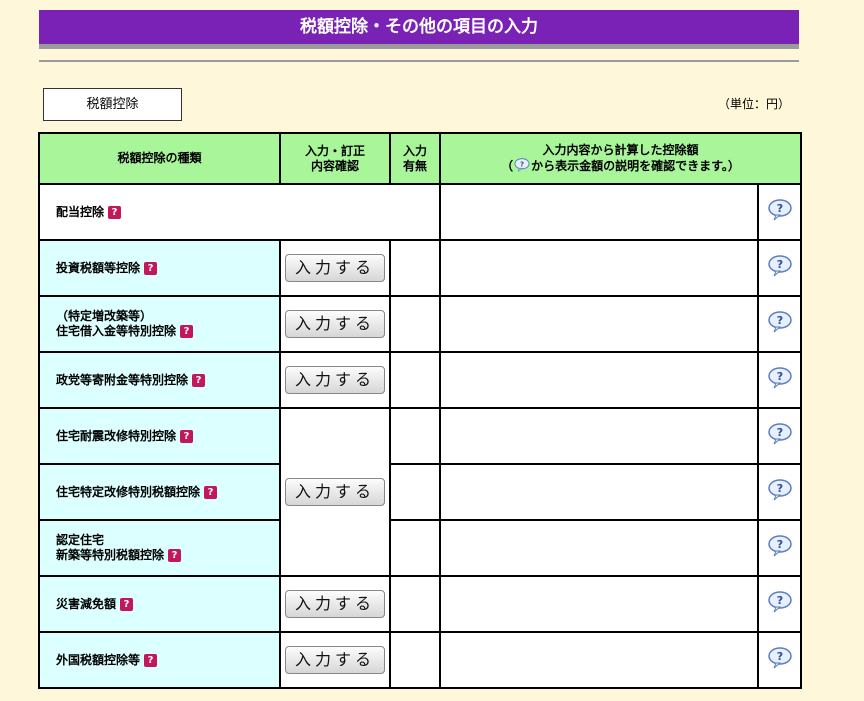 The width and height of the screenshot is (864, 701). I want to click on row-label-political-donation-credit: 政党等寄附金等特別控除?, so click(159, 380).